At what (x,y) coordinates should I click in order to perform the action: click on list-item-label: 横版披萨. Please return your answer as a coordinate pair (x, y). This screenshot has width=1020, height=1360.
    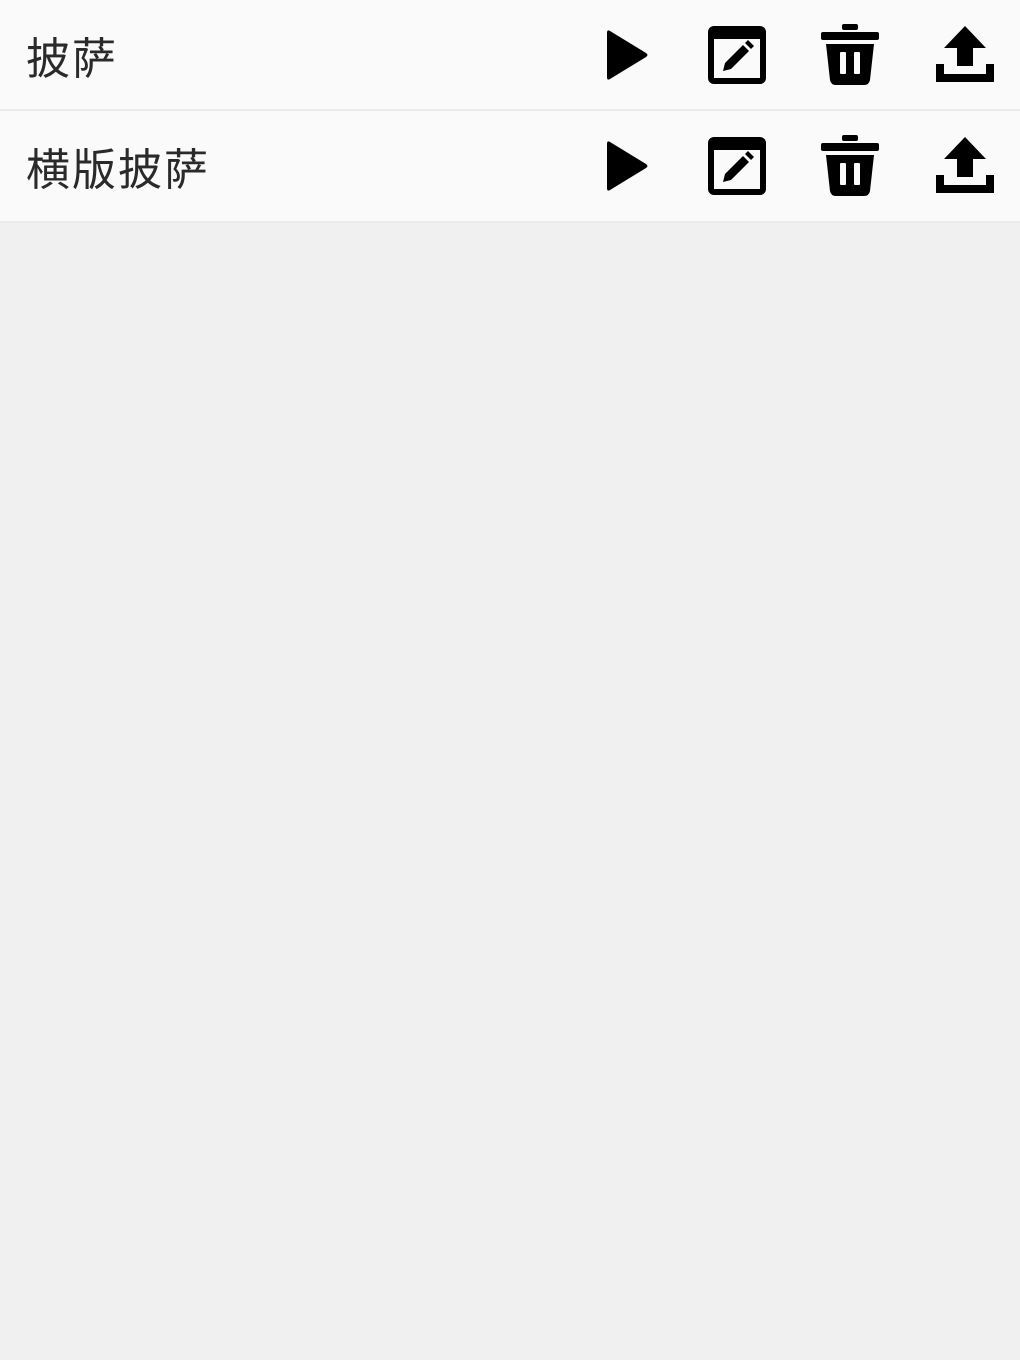
    Looking at the image, I should click on (118, 170).